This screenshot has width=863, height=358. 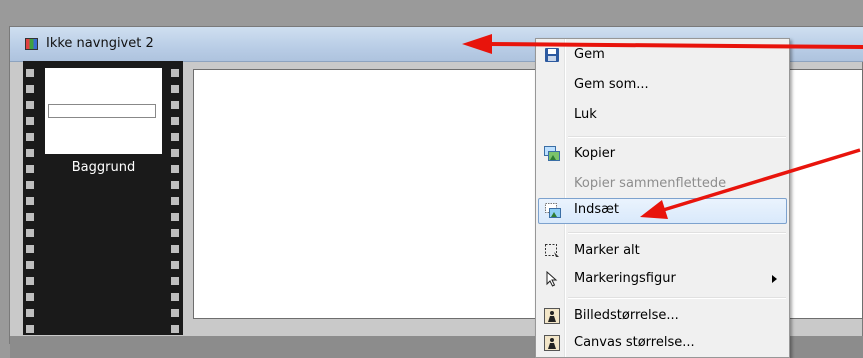 I want to click on annotation-arrow-title, so click(x=662, y=44).